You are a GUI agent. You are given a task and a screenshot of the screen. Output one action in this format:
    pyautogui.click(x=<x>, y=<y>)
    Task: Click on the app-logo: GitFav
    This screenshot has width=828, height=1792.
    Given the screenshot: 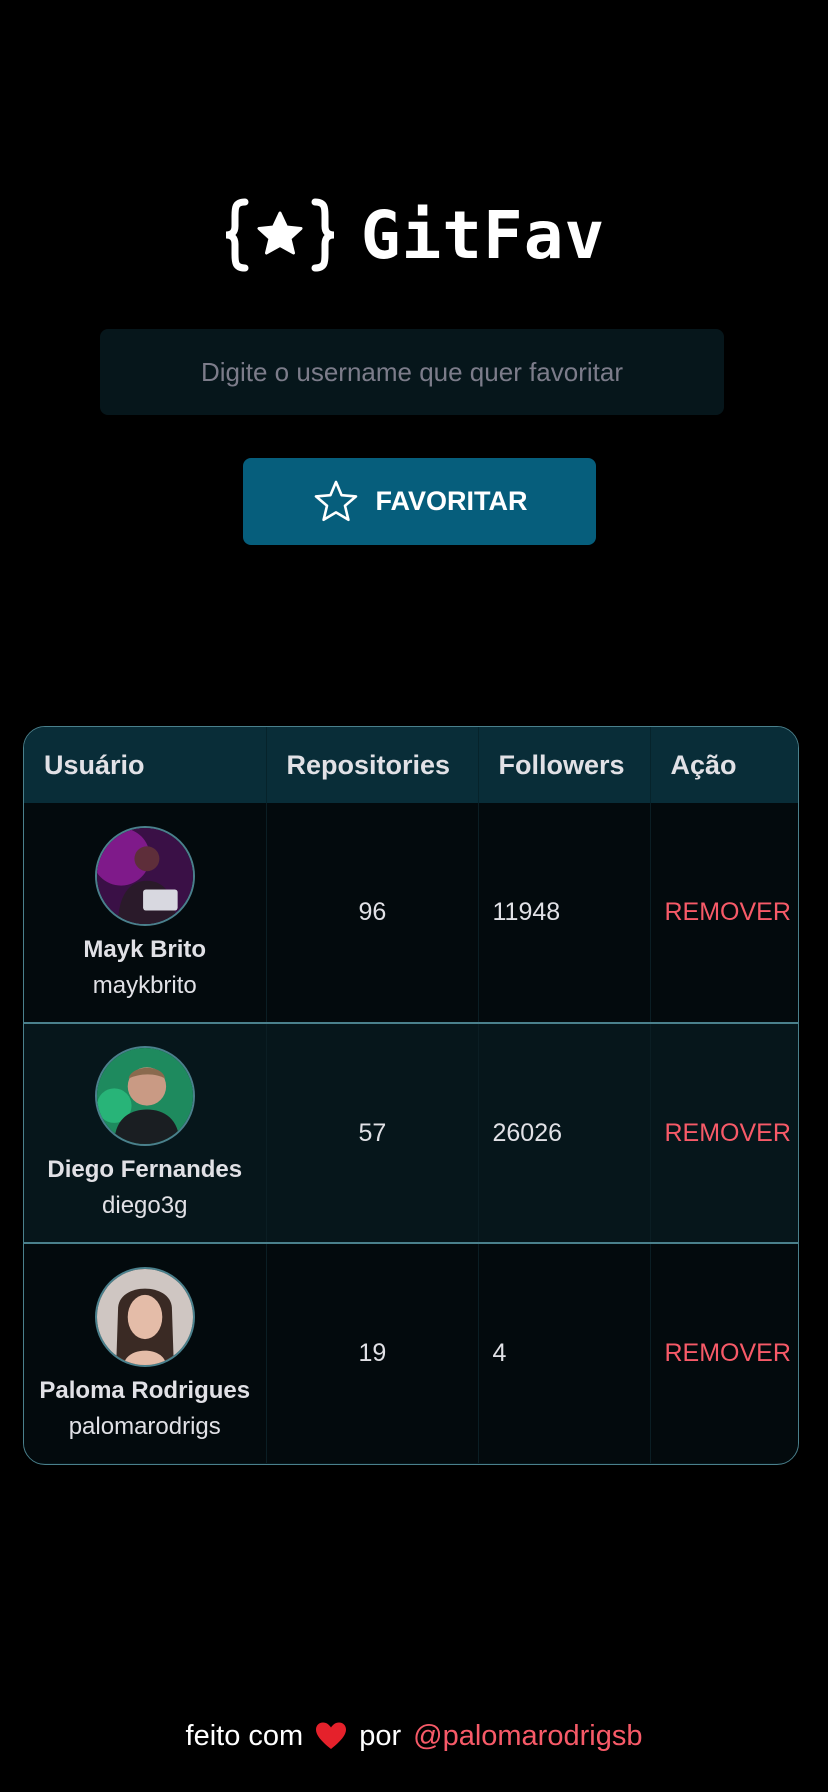 What is the action you would take?
    pyautogui.click(x=414, y=235)
    